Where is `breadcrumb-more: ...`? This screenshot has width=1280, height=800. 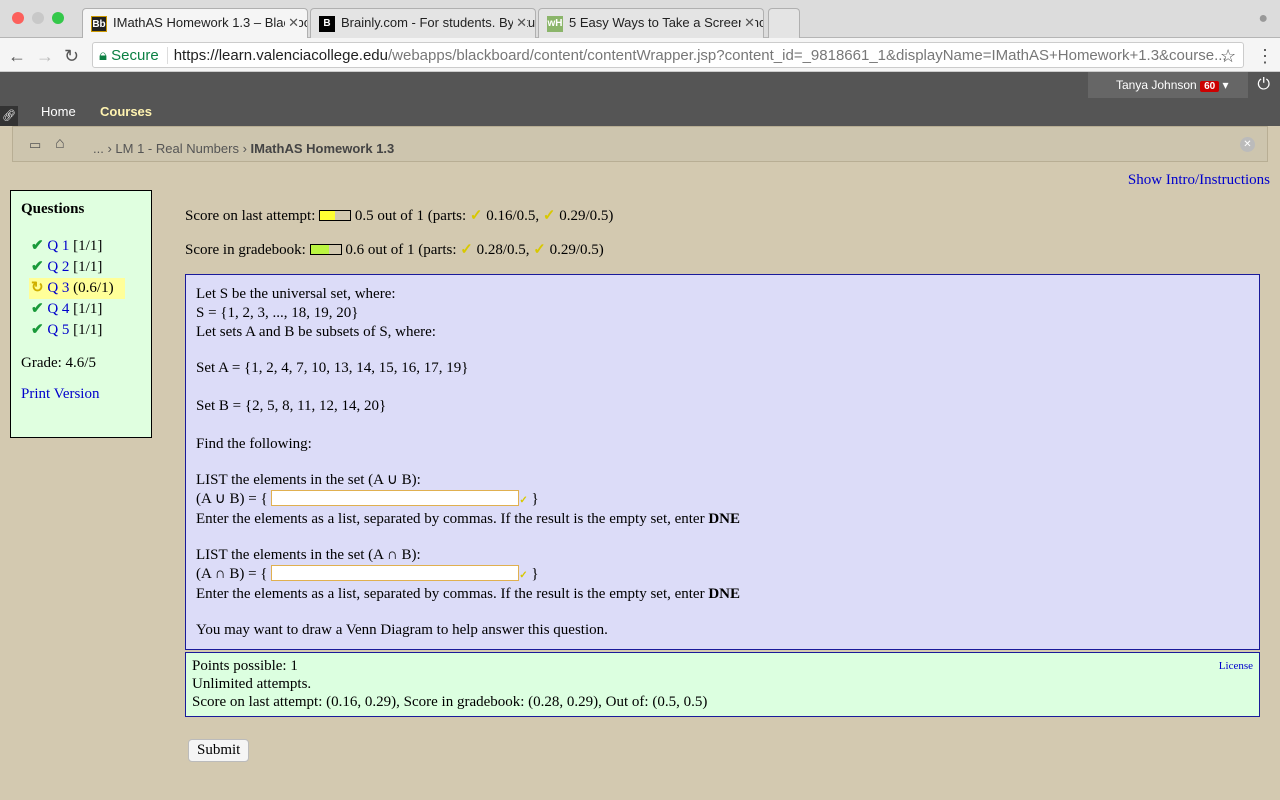
breadcrumb-more: ... is located at coordinates (98, 148).